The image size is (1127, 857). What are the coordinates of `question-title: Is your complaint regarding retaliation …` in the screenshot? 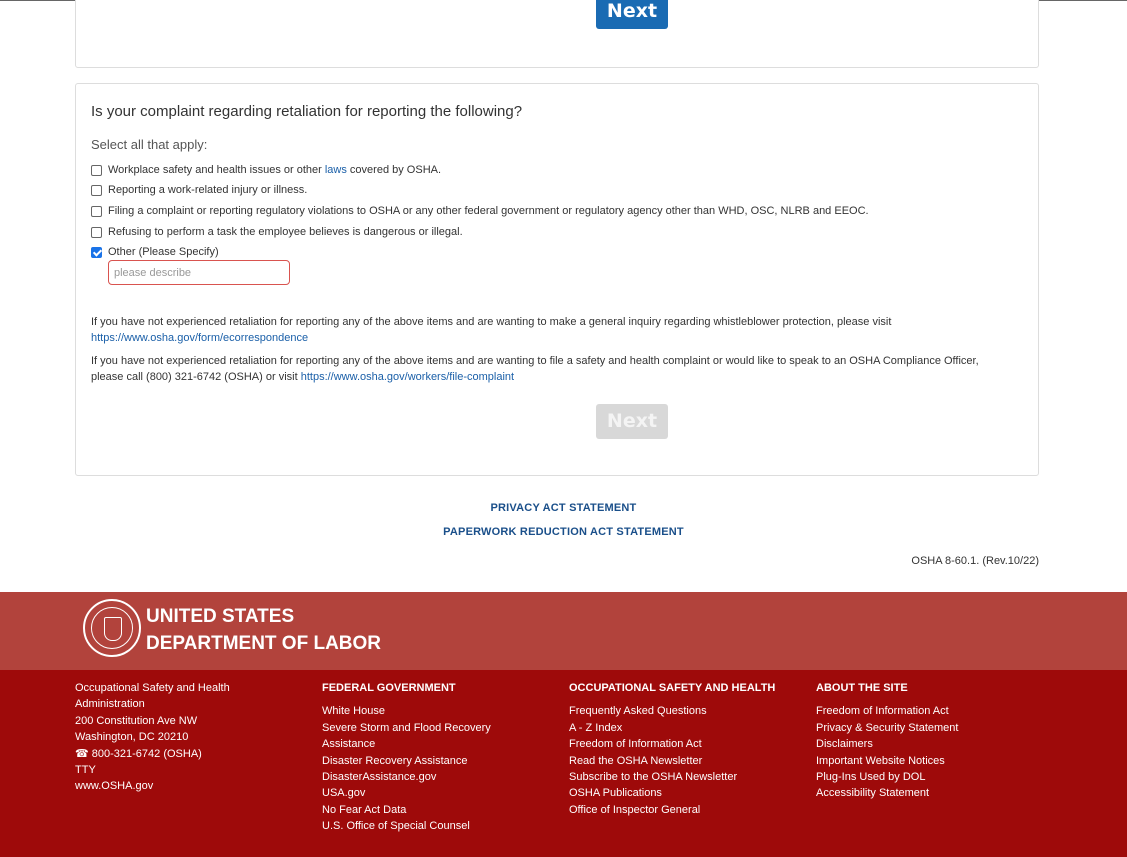 It's located at (307, 111).